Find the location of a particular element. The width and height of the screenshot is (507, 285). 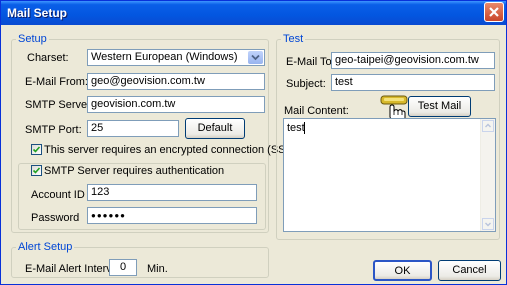

to-value: geo-taipei@geovision.com.tw is located at coordinates (407, 60).